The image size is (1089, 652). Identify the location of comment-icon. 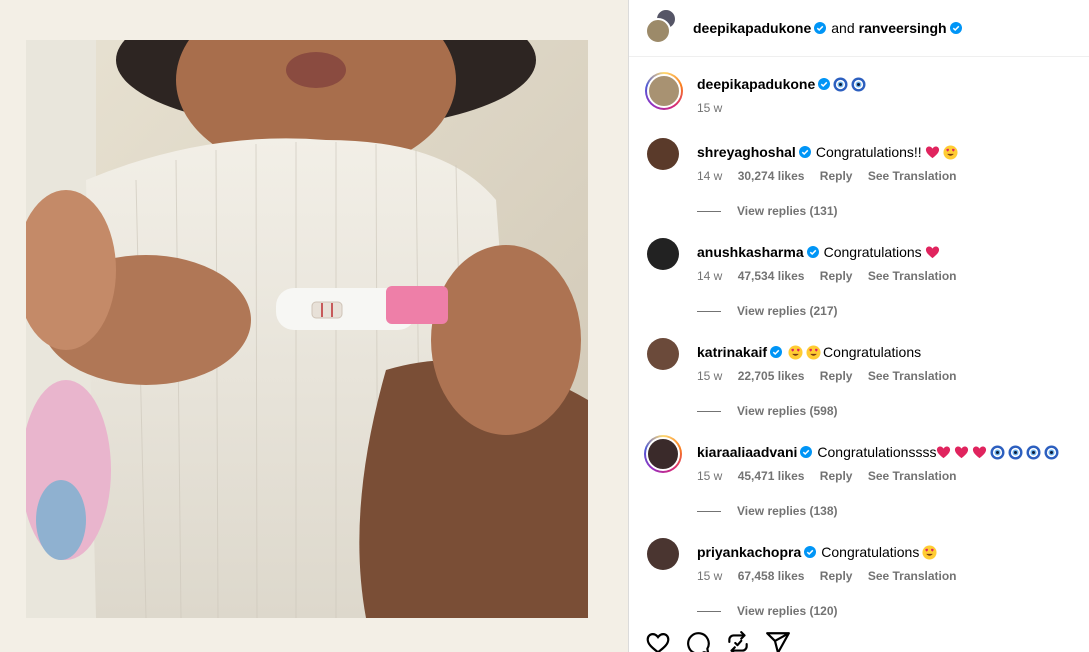
(698, 641).